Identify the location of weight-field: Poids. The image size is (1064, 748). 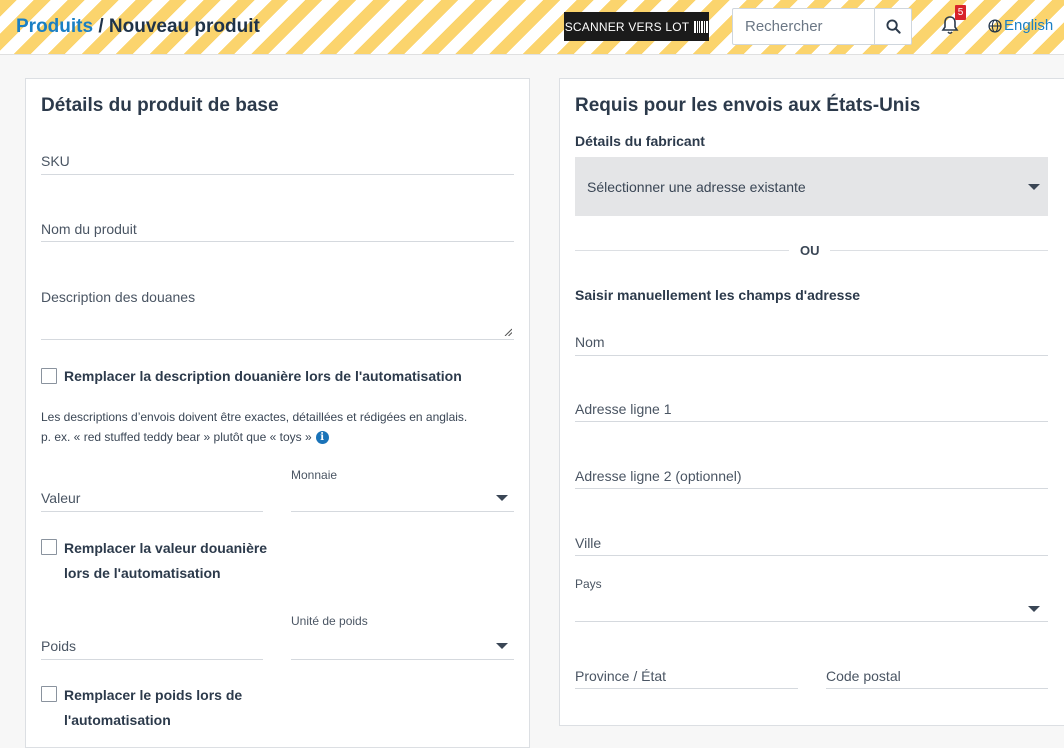
(152, 647).